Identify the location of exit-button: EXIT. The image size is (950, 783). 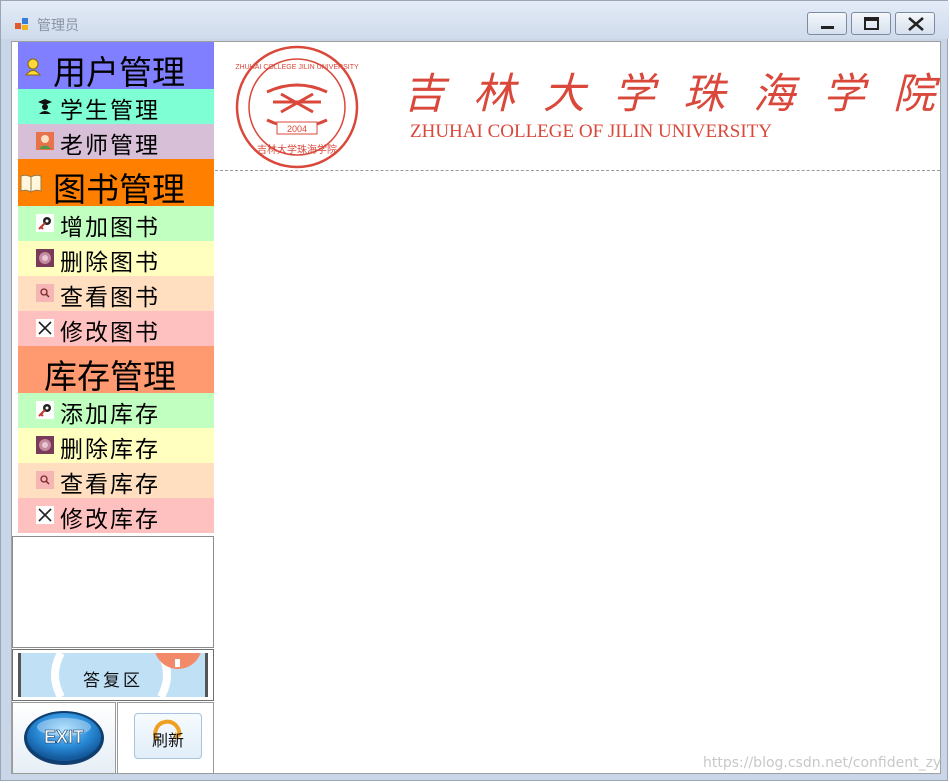
(64, 738).